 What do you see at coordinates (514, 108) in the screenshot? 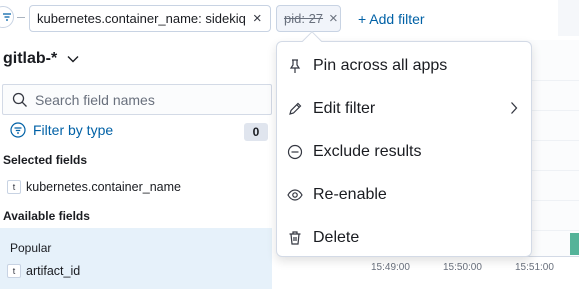
I see `chevron-right-icon` at bounding box center [514, 108].